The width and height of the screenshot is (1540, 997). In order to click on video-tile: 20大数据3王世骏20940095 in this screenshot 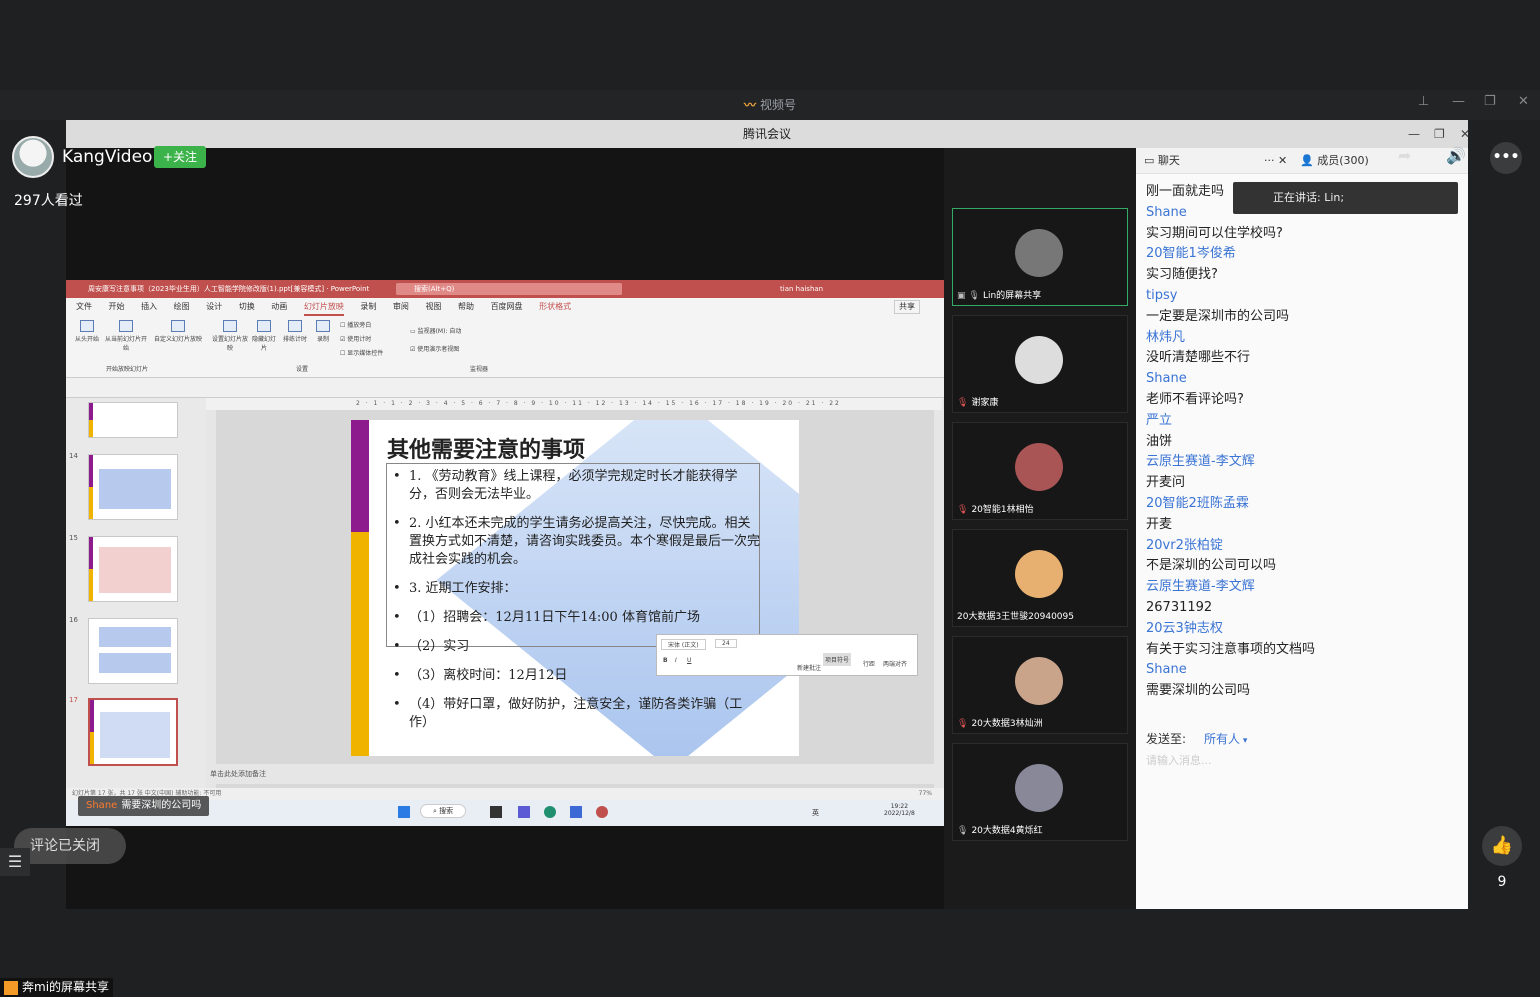, I will do `click(1040, 578)`.